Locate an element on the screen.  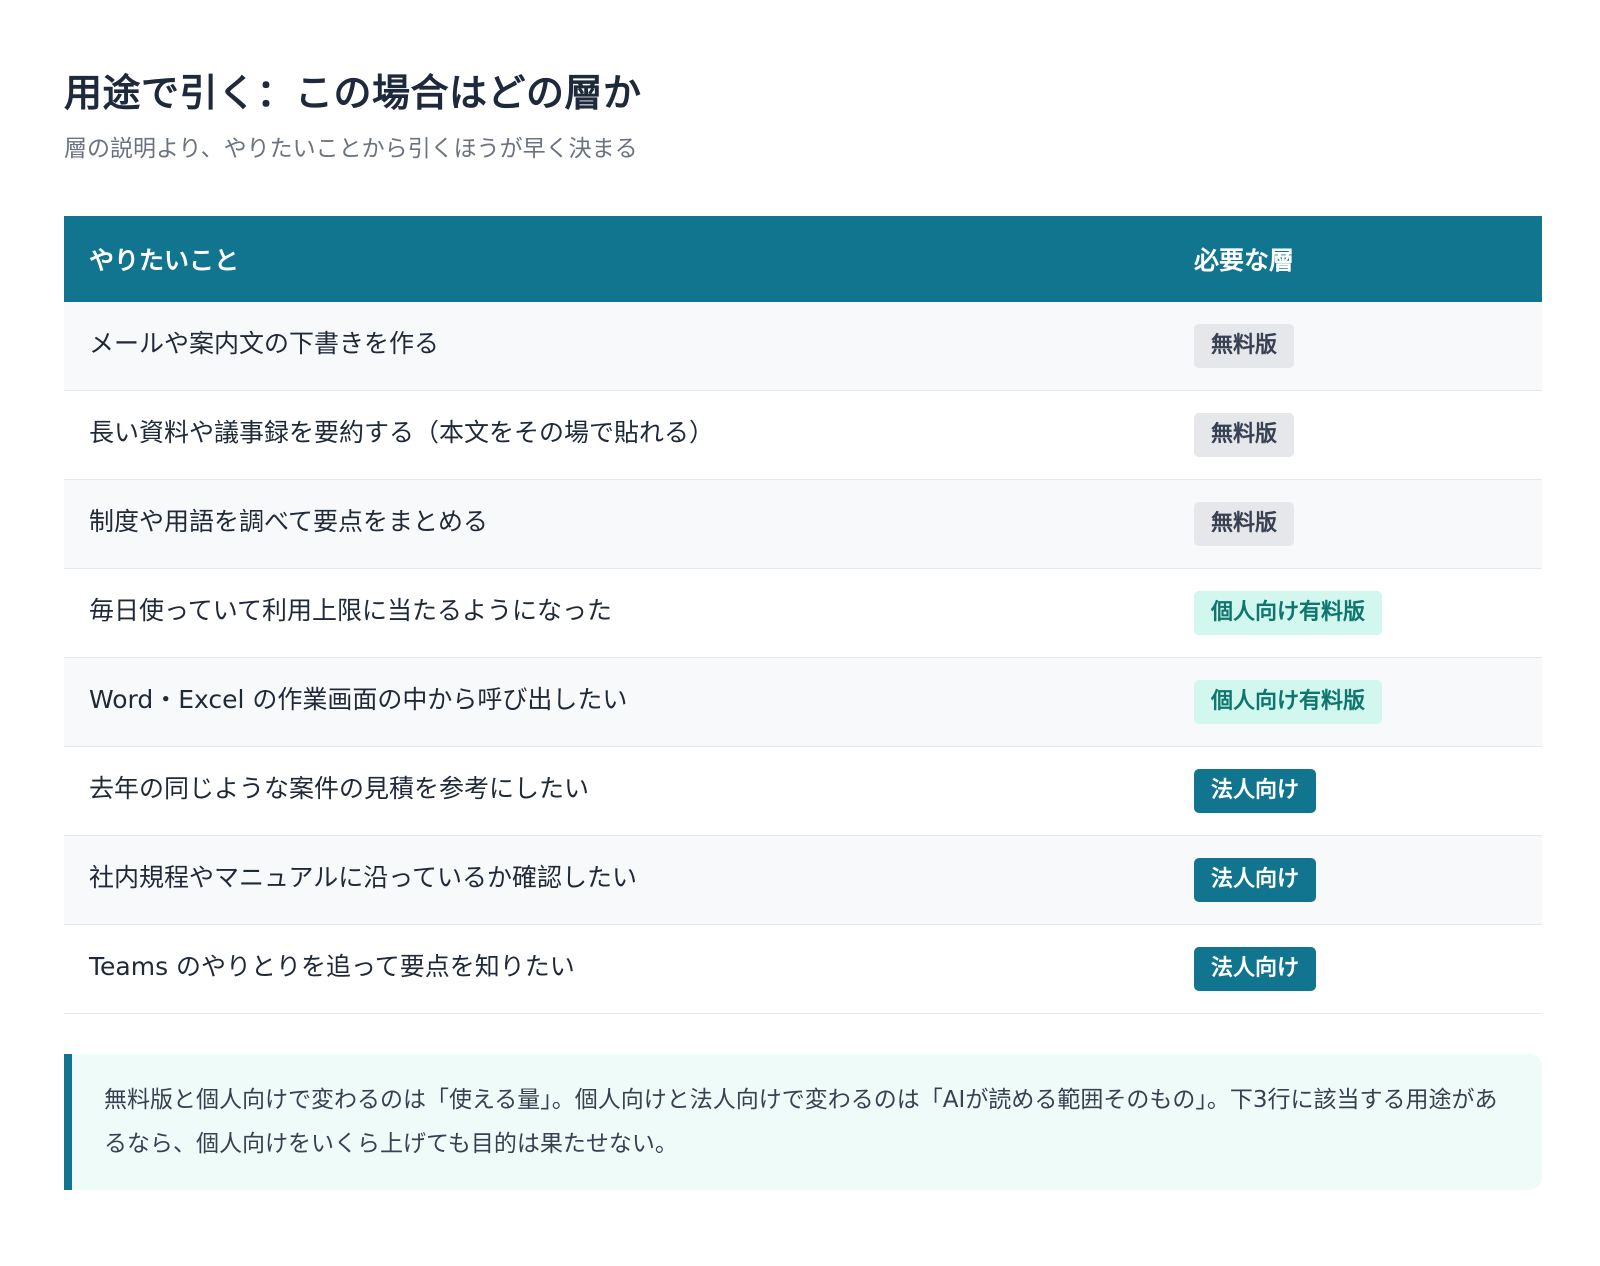
table-row: 長い資料や議事録を要約する（本文をその場で貼れる） 無料版 is located at coordinates (803, 435).